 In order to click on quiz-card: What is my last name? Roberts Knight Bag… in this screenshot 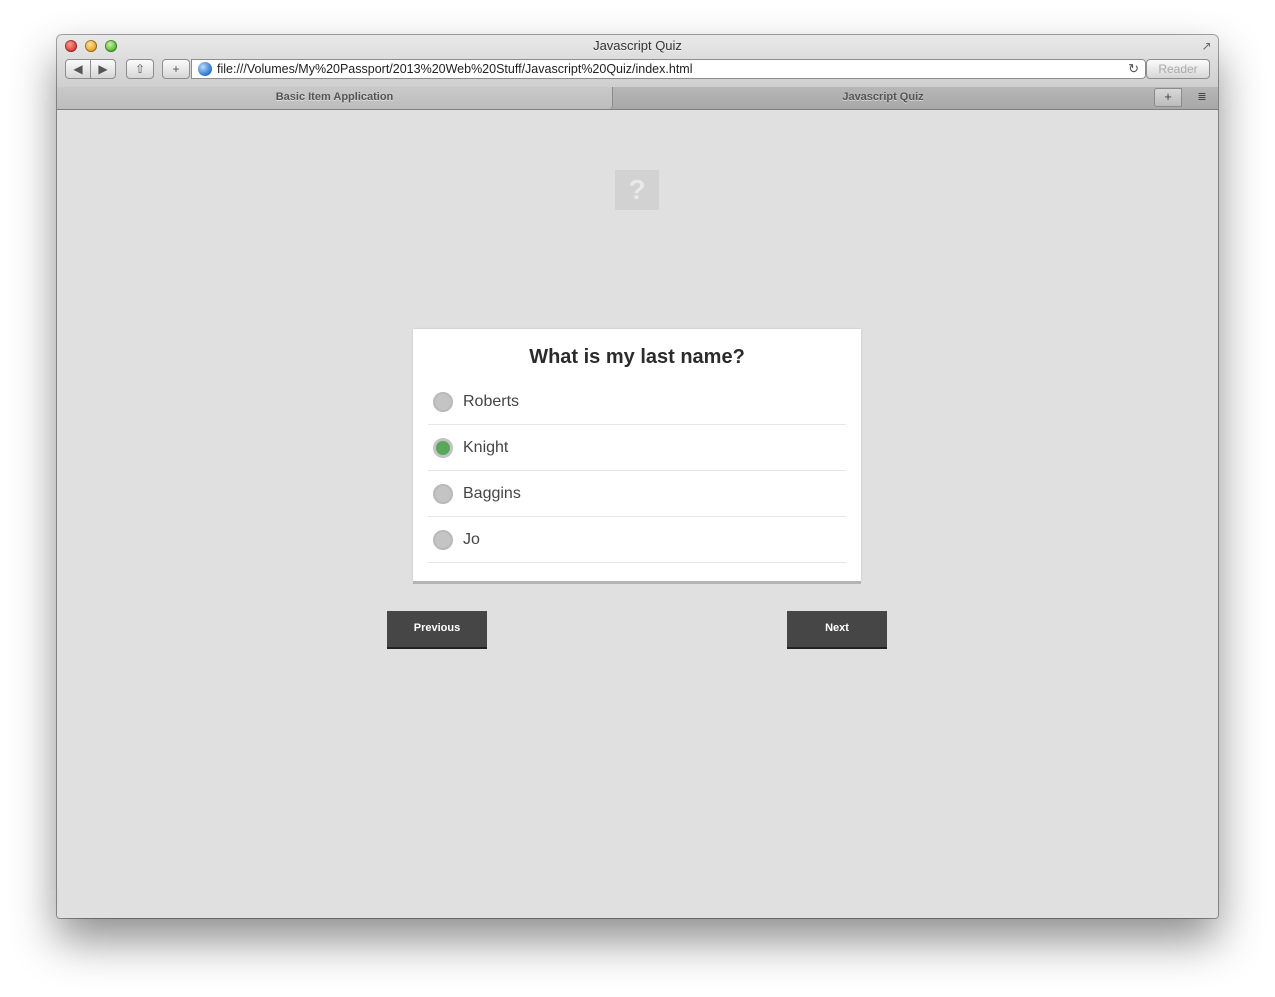, I will do `click(637, 455)`.